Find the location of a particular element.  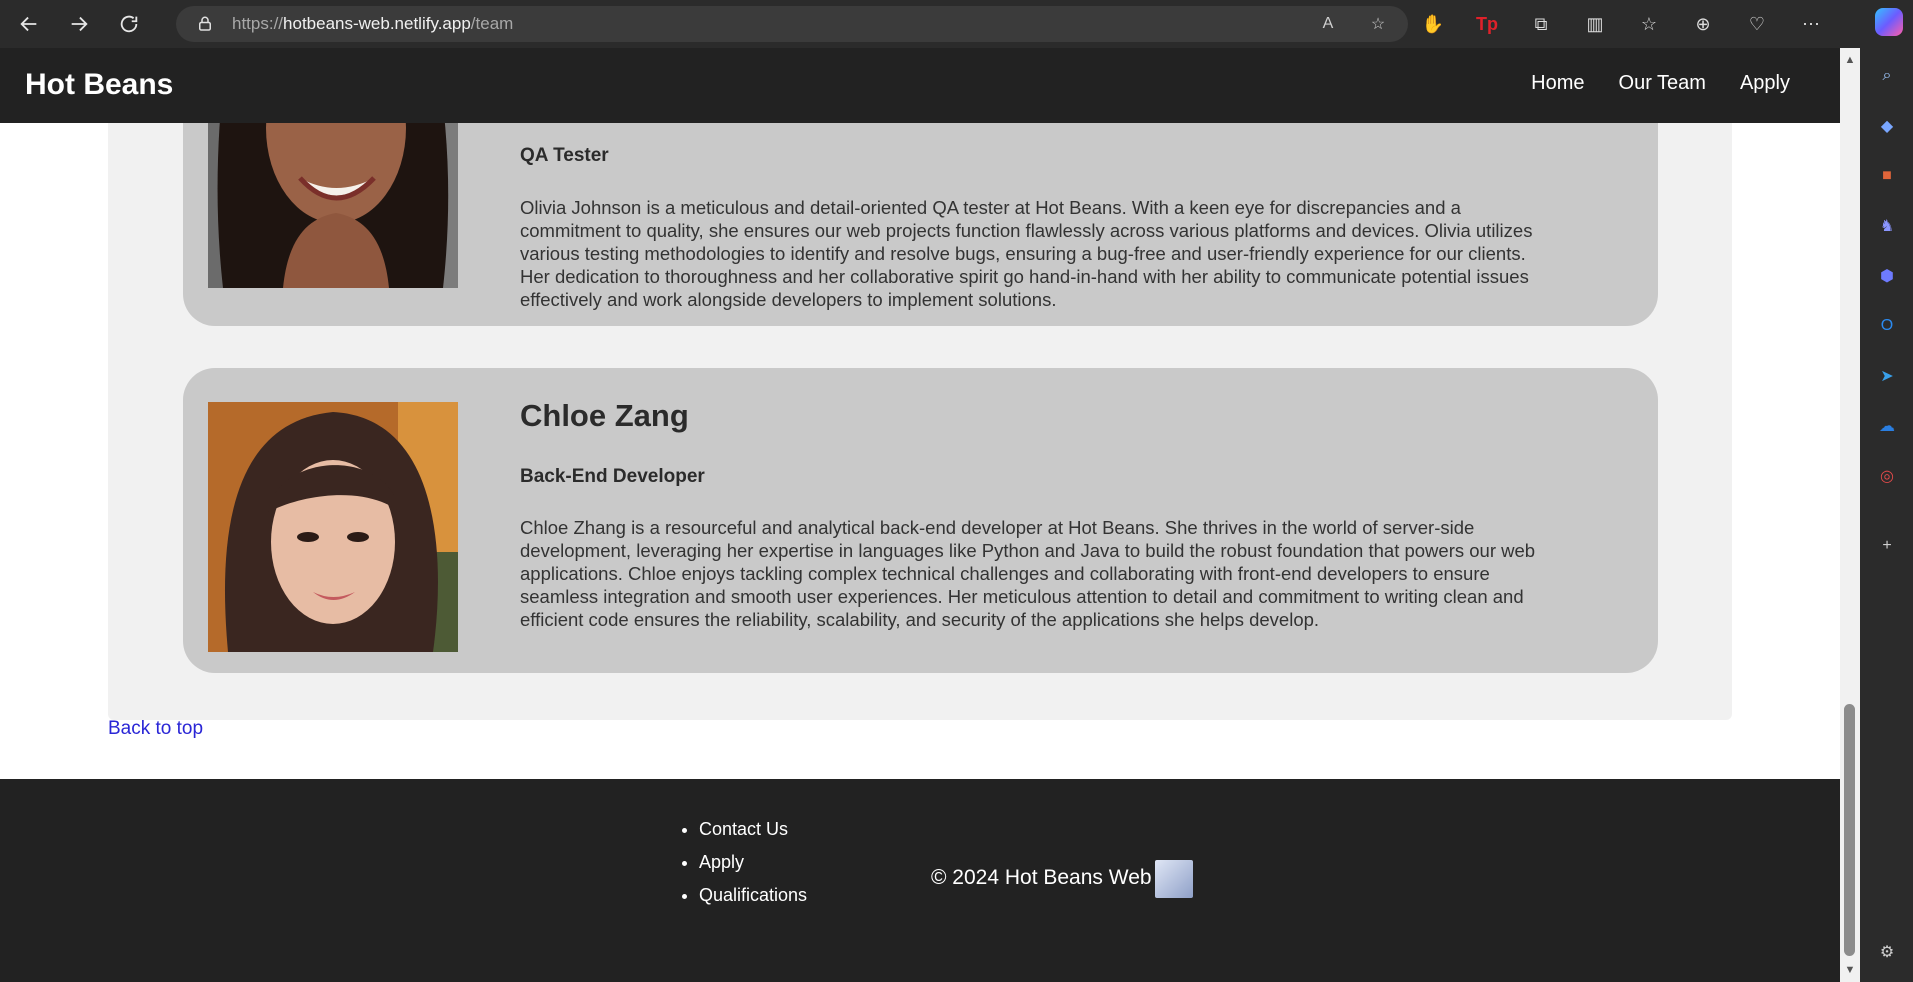

footer-link-apply: Apply is located at coordinates (721, 862).